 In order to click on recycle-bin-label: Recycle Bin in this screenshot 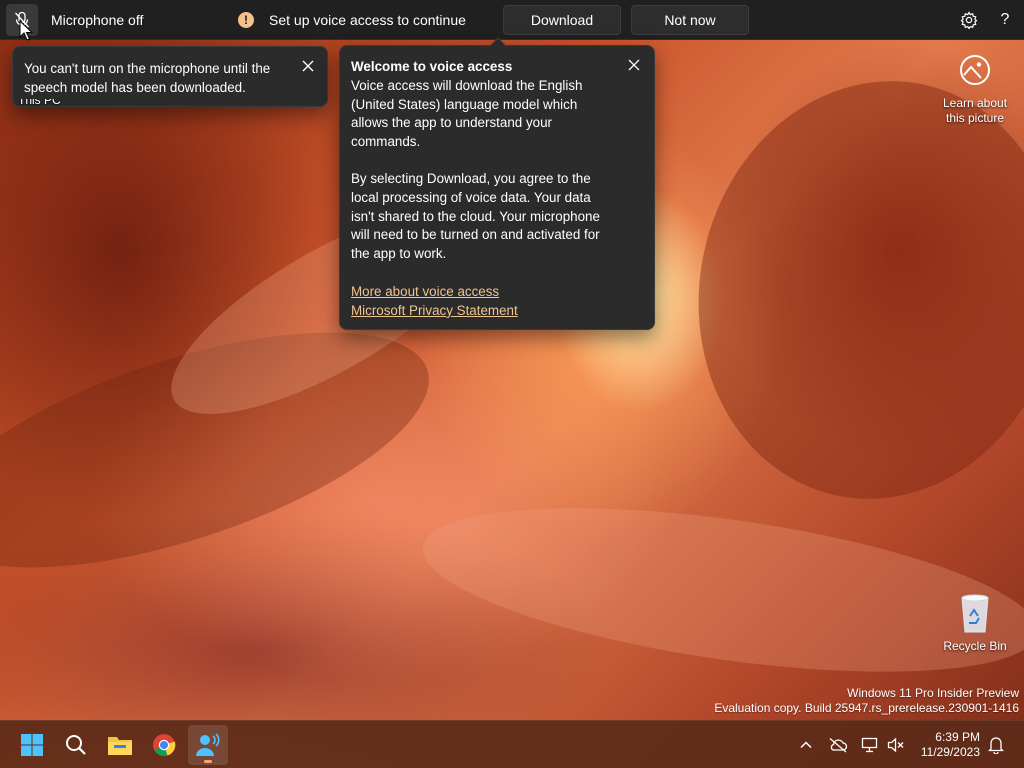, I will do `click(975, 646)`.